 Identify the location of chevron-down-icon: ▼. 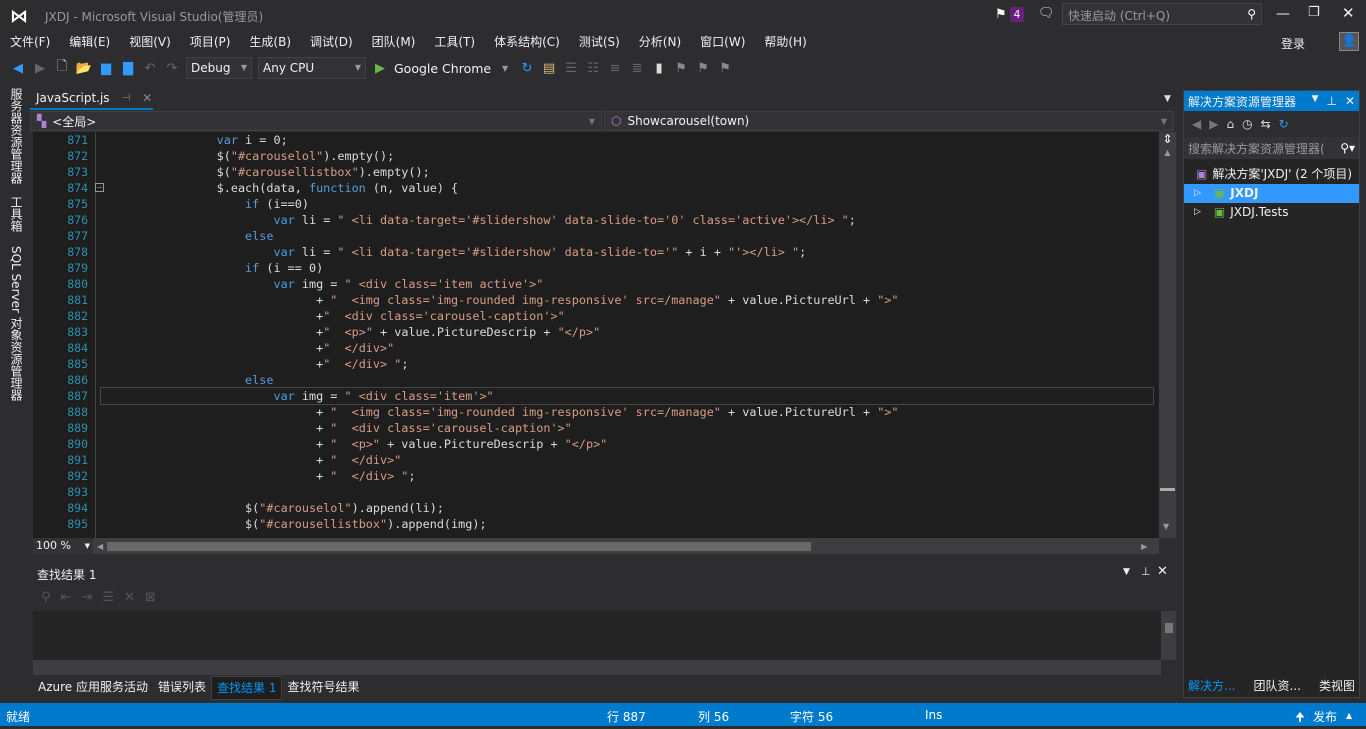
(505, 68).